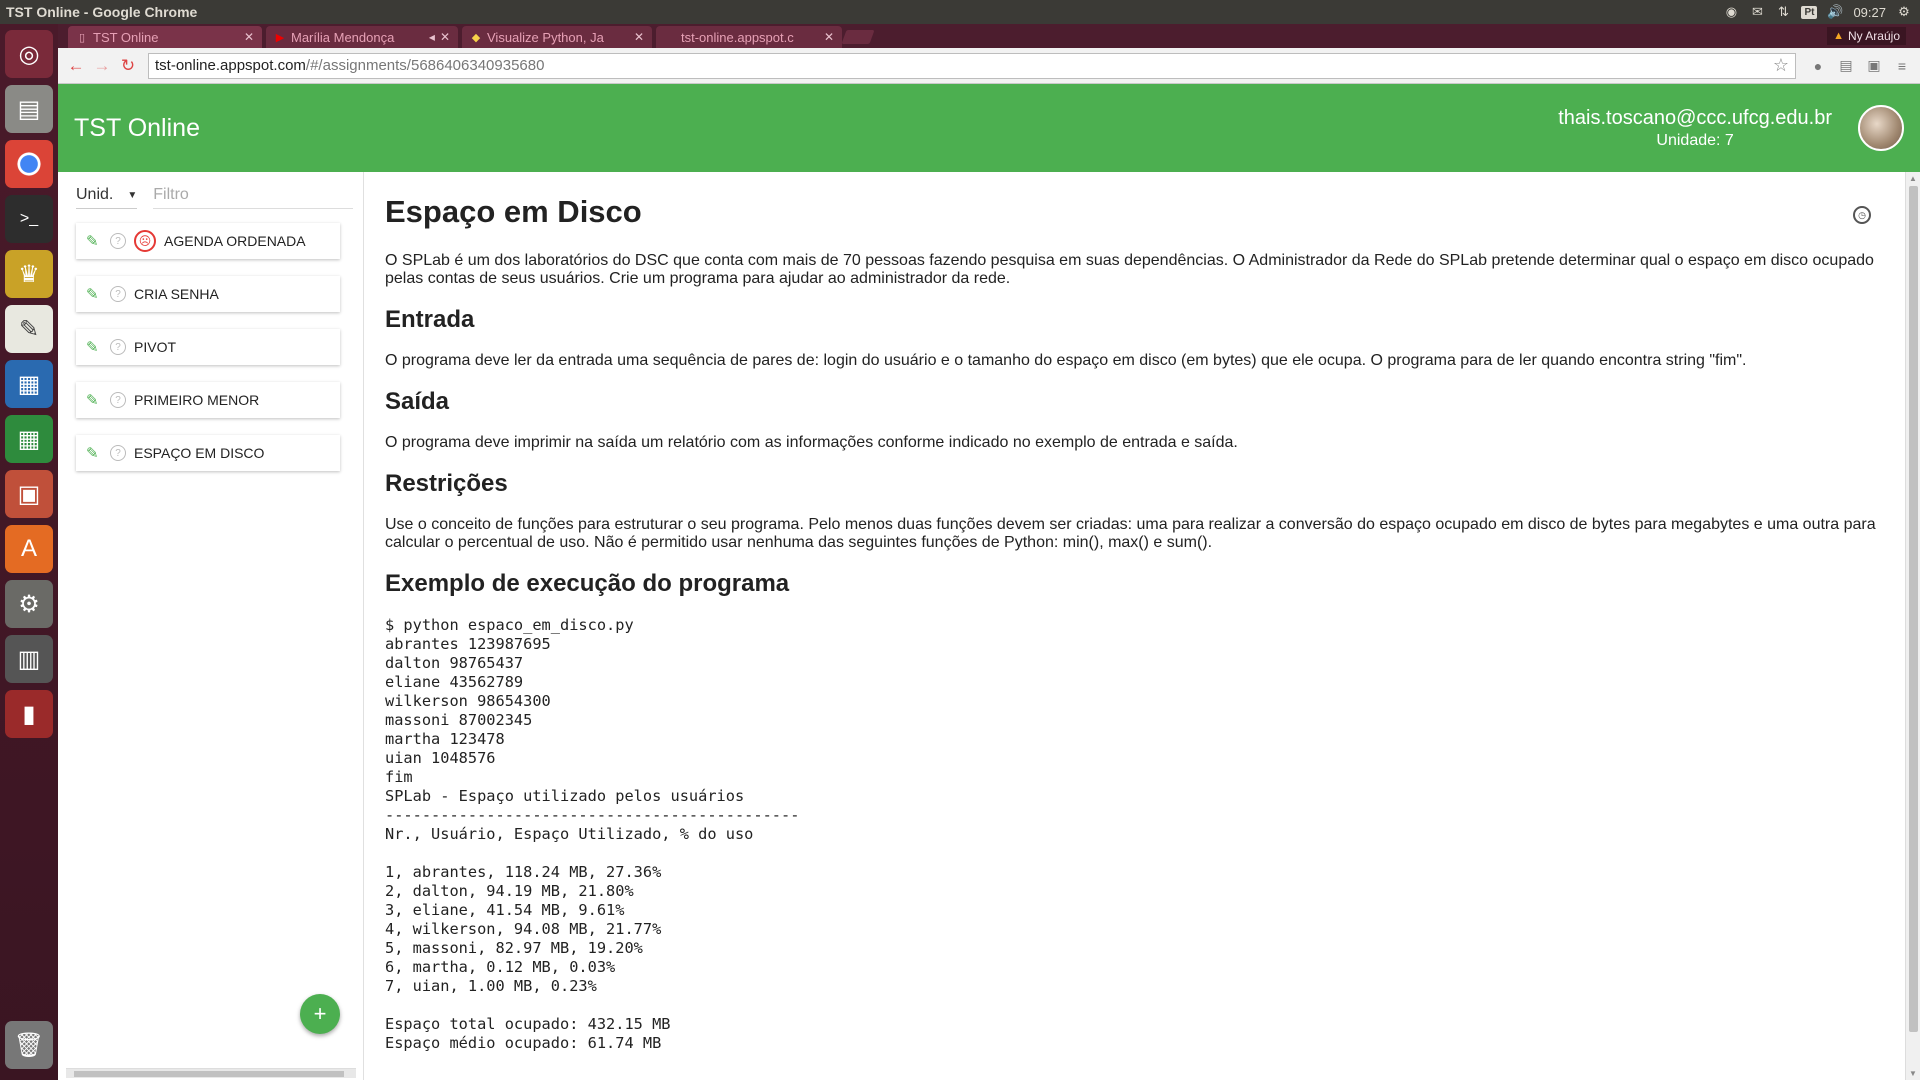 Image resolution: width=1920 pixels, height=1080 pixels. What do you see at coordinates (145, 241) in the screenshot?
I see `sad-face-icon: ☹` at bounding box center [145, 241].